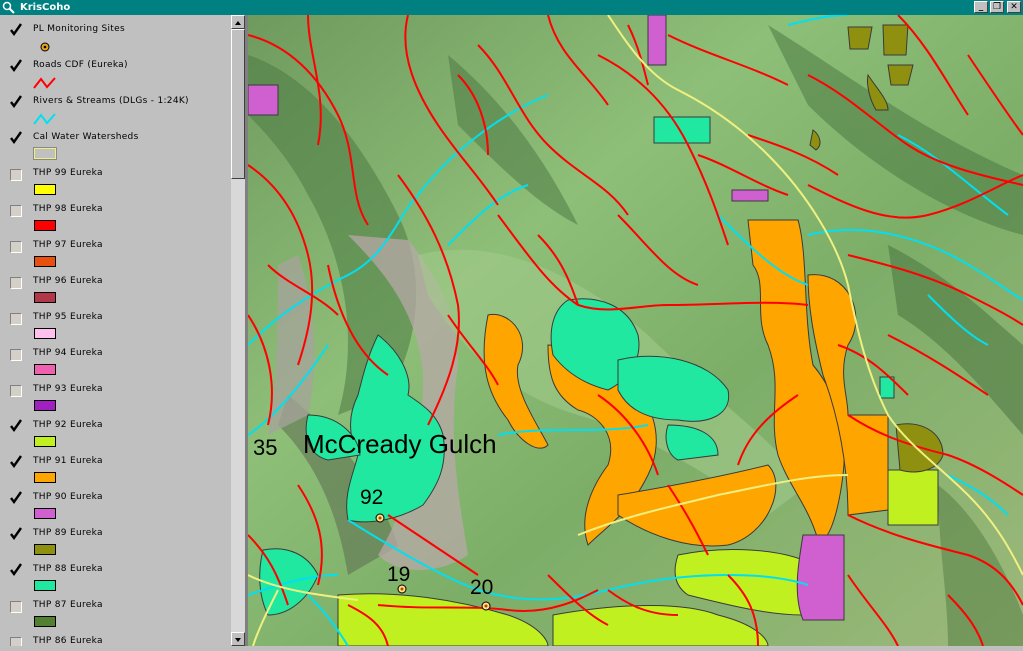 Image resolution: width=1023 pixels, height=651 pixels. I want to click on legend-item: THP 87 Eureka, so click(115, 615).